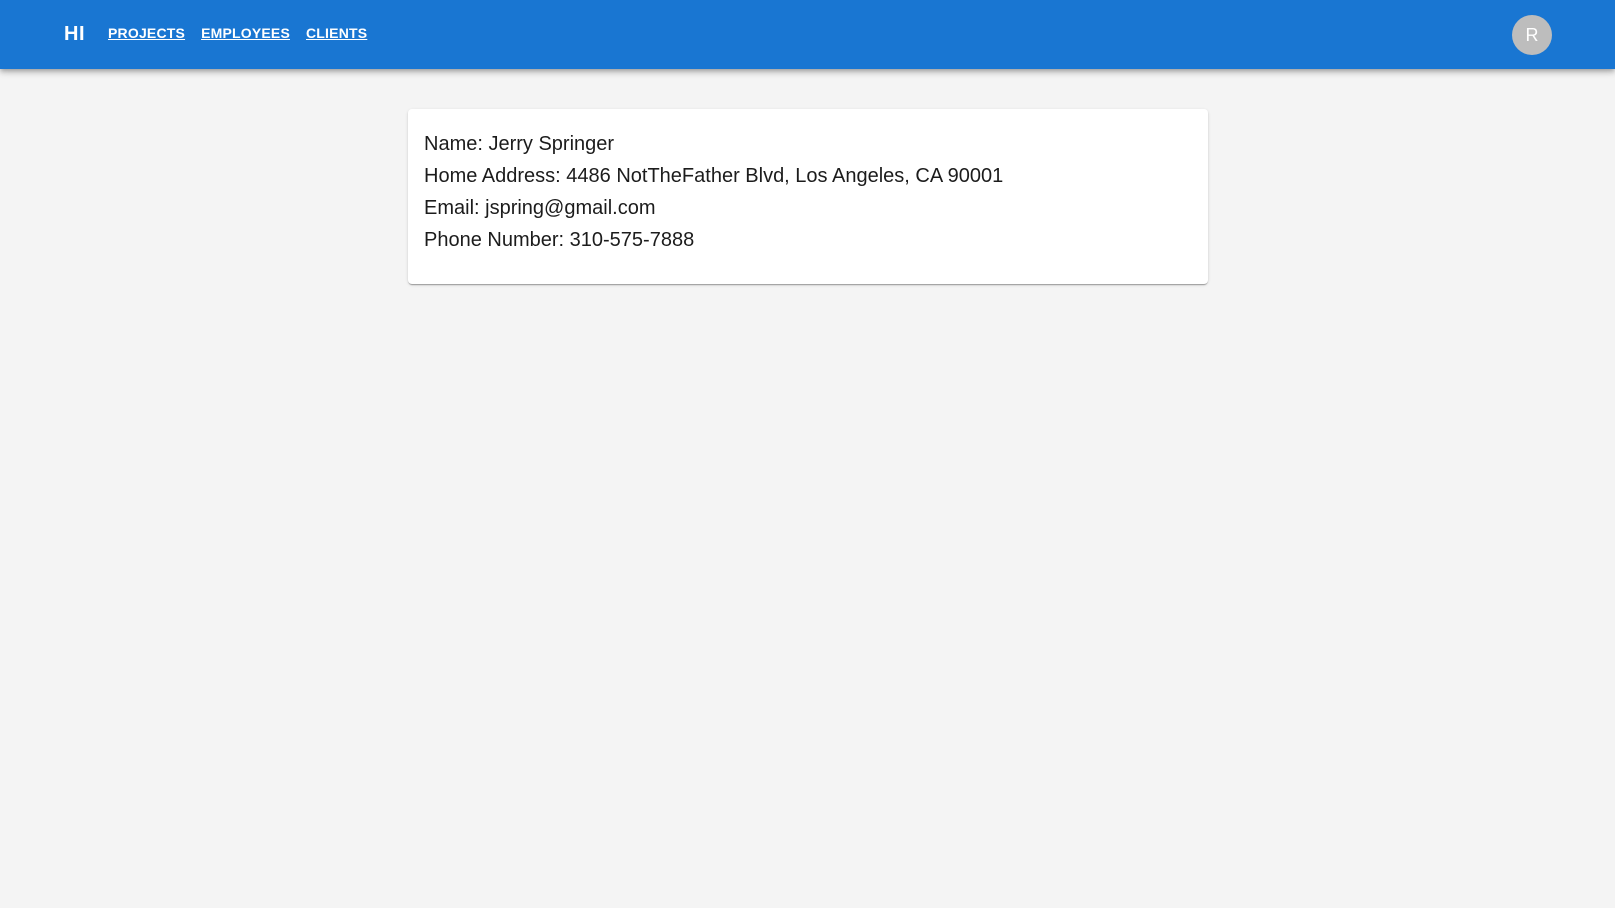  Describe the element at coordinates (519, 144) in the screenshot. I see `client-name: Name: Jerry Springer` at that location.